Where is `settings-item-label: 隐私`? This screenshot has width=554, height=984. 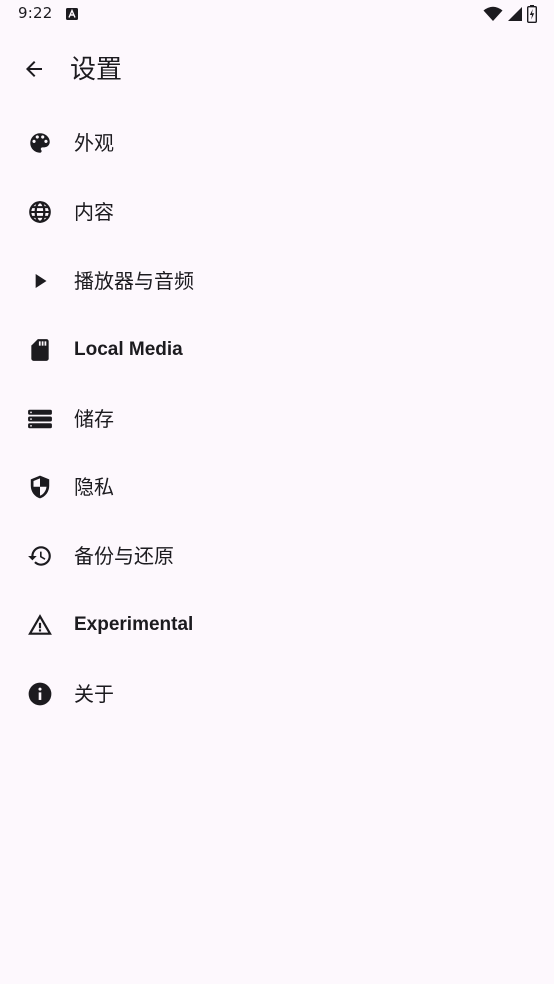
settings-item-label: 隐私 is located at coordinates (94, 487).